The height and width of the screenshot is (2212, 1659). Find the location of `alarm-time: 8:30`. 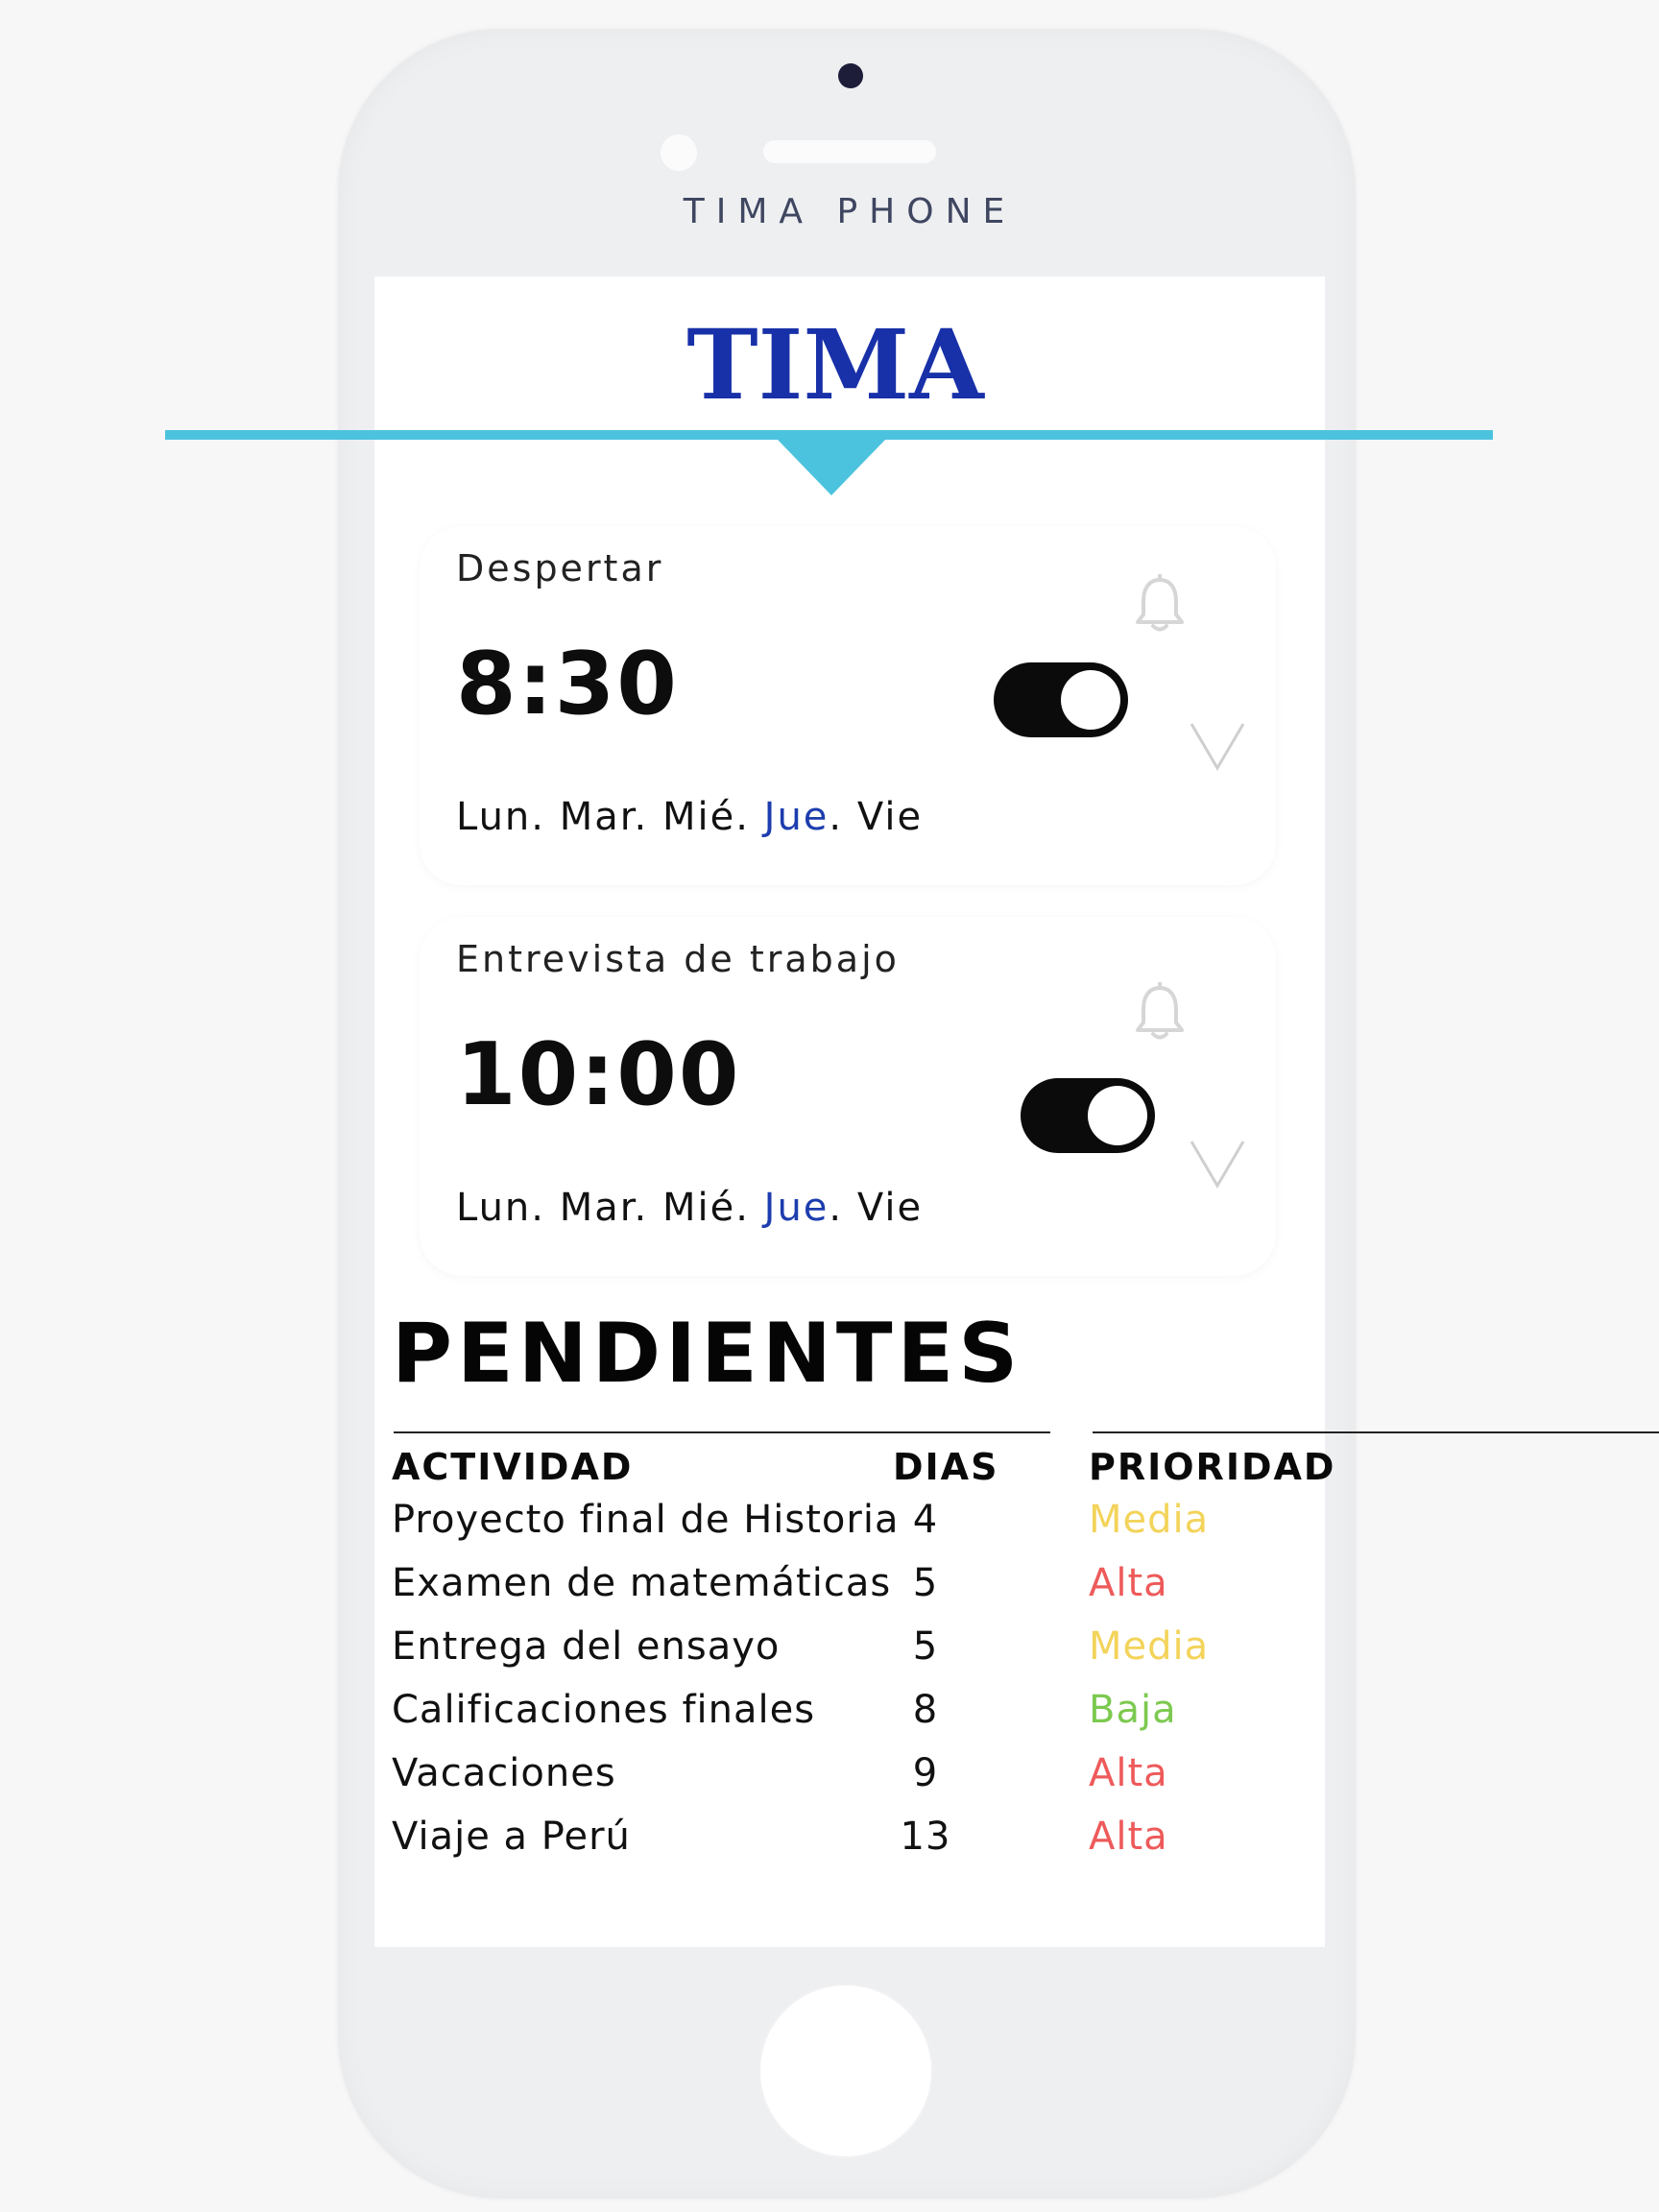

alarm-time: 8:30 is located at coordinates (567, 684).